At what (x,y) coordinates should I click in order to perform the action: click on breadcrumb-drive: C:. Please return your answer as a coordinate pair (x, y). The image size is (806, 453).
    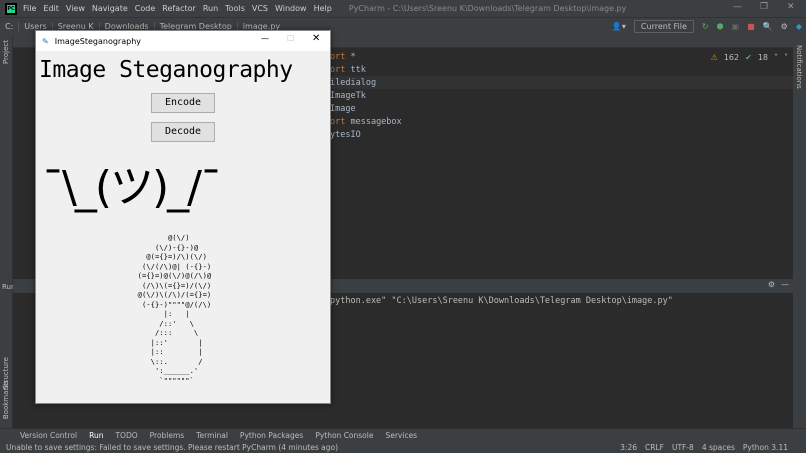
    Looking at the image, I should click on (10, 26).